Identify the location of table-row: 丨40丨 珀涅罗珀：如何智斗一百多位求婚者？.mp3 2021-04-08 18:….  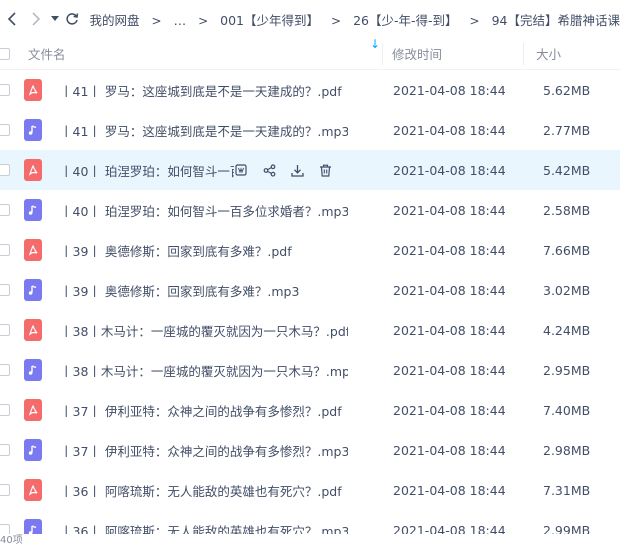
(310, 210).